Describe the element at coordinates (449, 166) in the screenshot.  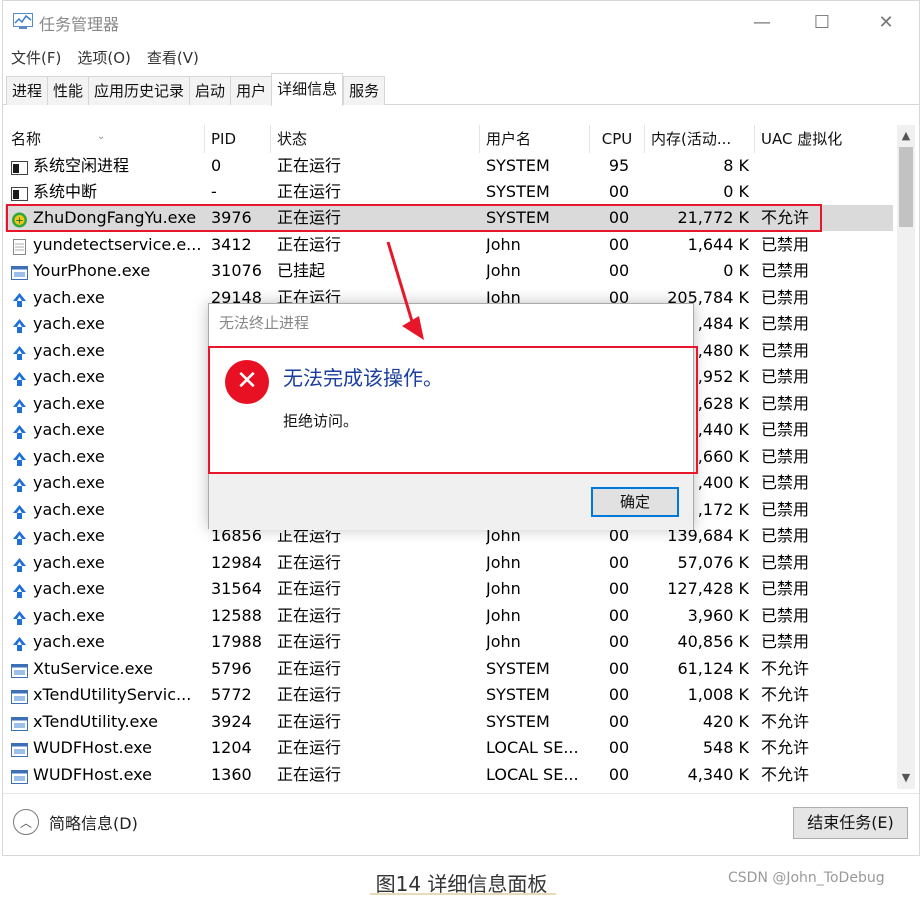
I see `table-row: 系统空闲进程 0 正在运行 SYSTEM 95 8 K` at that location.